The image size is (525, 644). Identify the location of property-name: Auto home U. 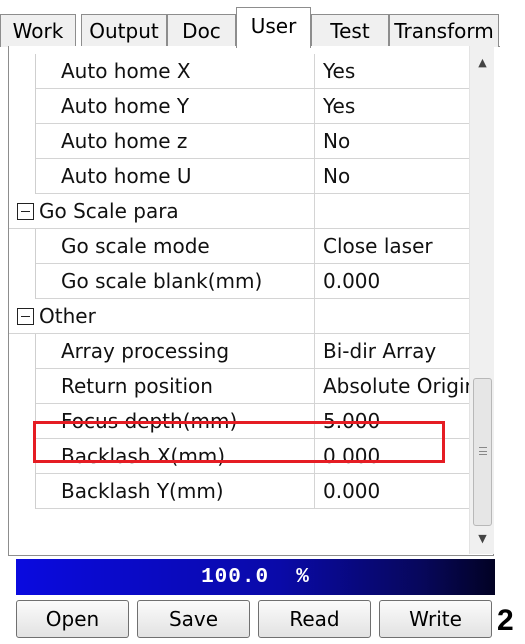
(175, 176).